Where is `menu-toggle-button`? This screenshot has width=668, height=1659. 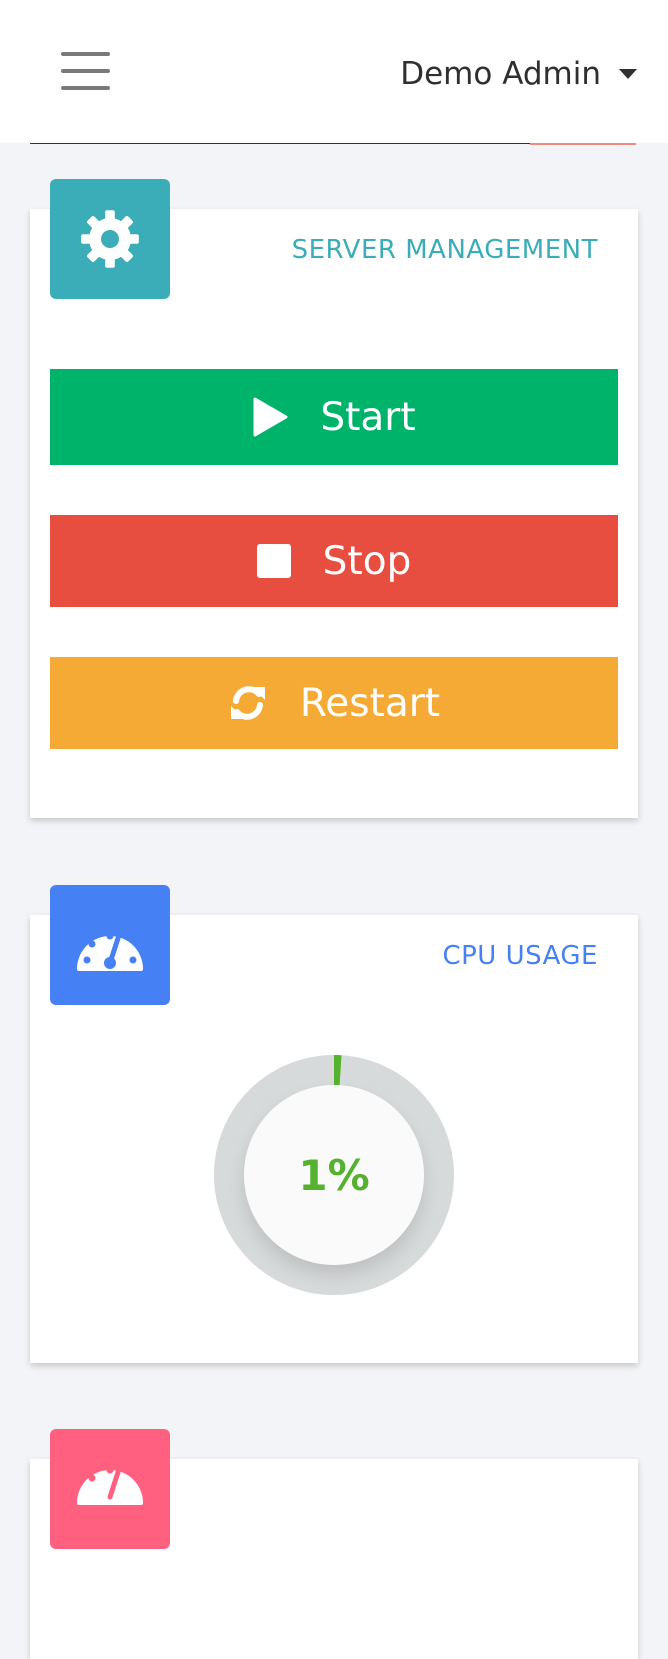
menu-toggle-button is located at coordinates (86, 72).